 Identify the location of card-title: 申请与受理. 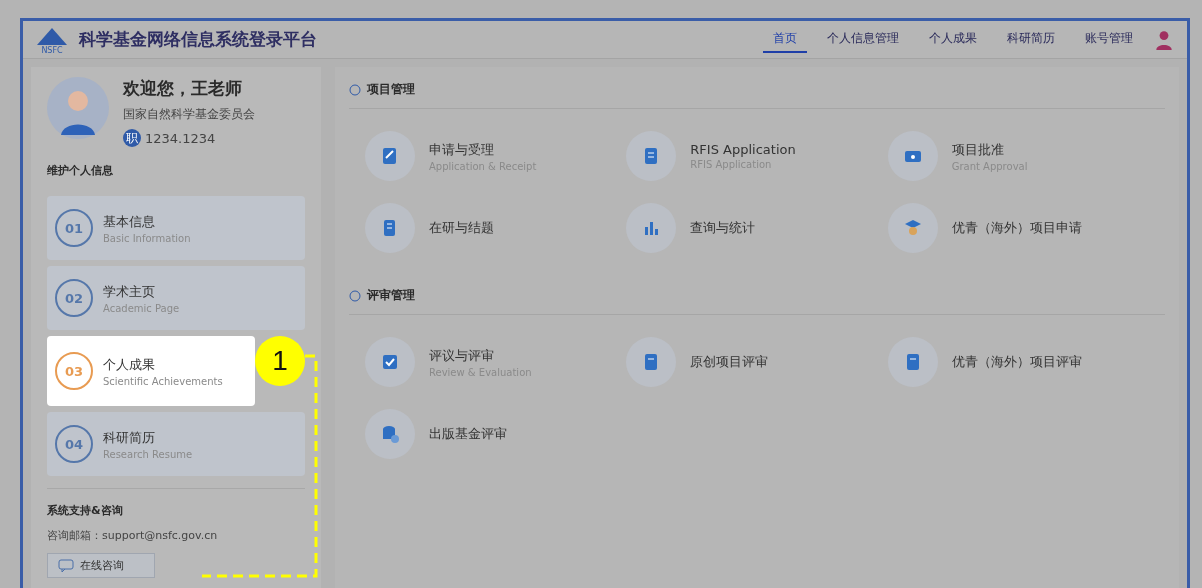
(462, 149).